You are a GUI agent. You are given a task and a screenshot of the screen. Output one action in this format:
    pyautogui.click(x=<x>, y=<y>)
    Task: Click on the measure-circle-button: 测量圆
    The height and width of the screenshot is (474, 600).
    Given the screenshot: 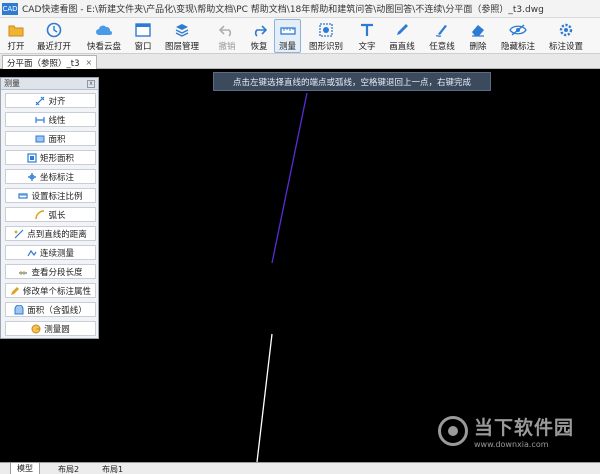 What is the action you would take?
    pyautogui.click(x=50, y=328)
    